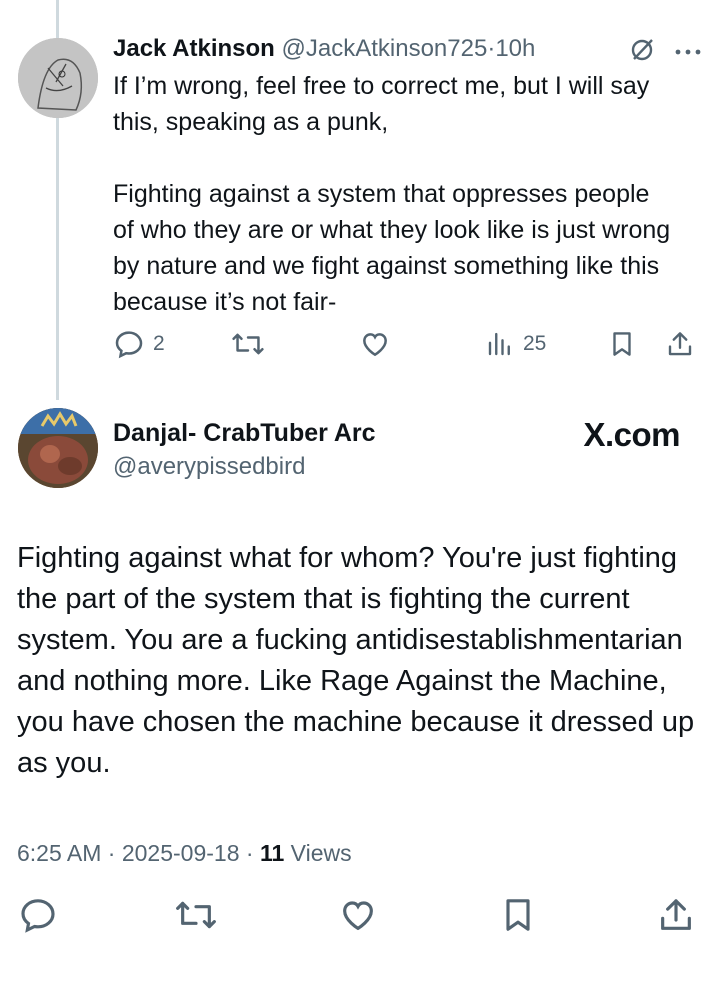 The width and height of the screenshot is (716, 1000). I want to click on grok-icon, so click(642, 52).